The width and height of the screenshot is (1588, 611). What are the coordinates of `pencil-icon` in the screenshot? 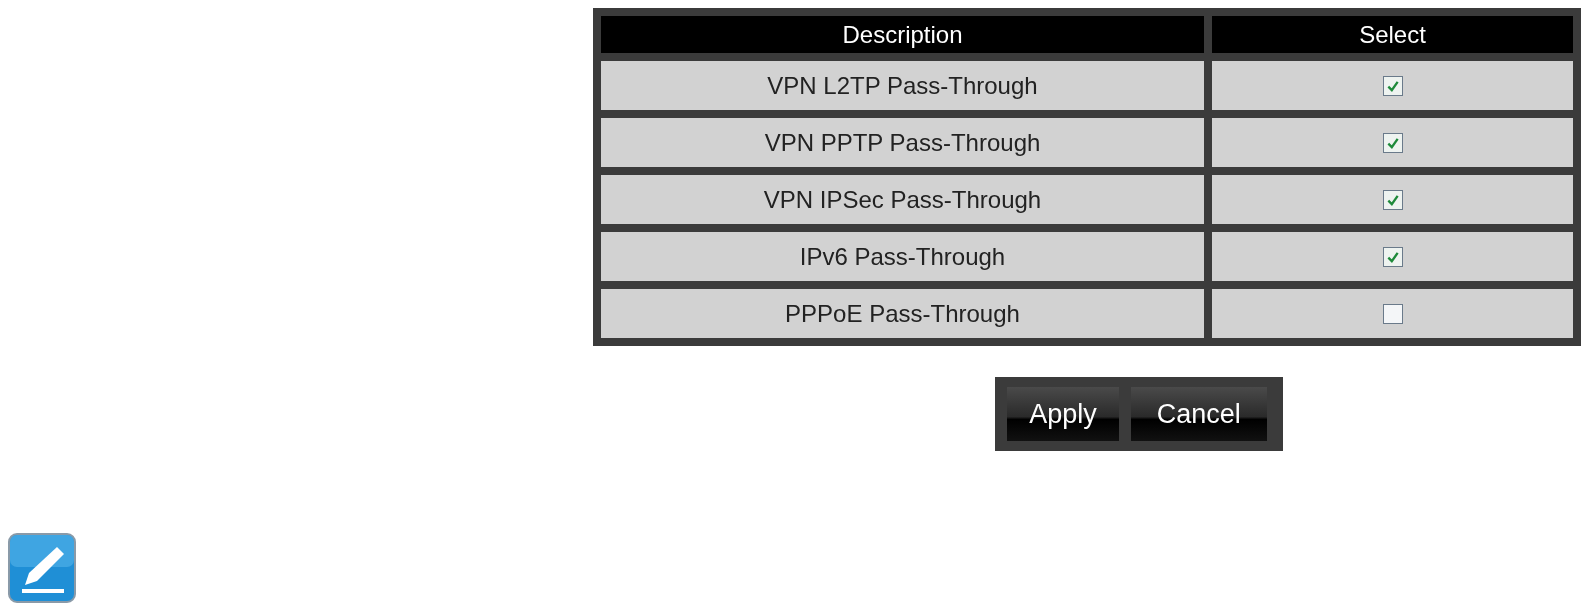 It's located at (42, 568).